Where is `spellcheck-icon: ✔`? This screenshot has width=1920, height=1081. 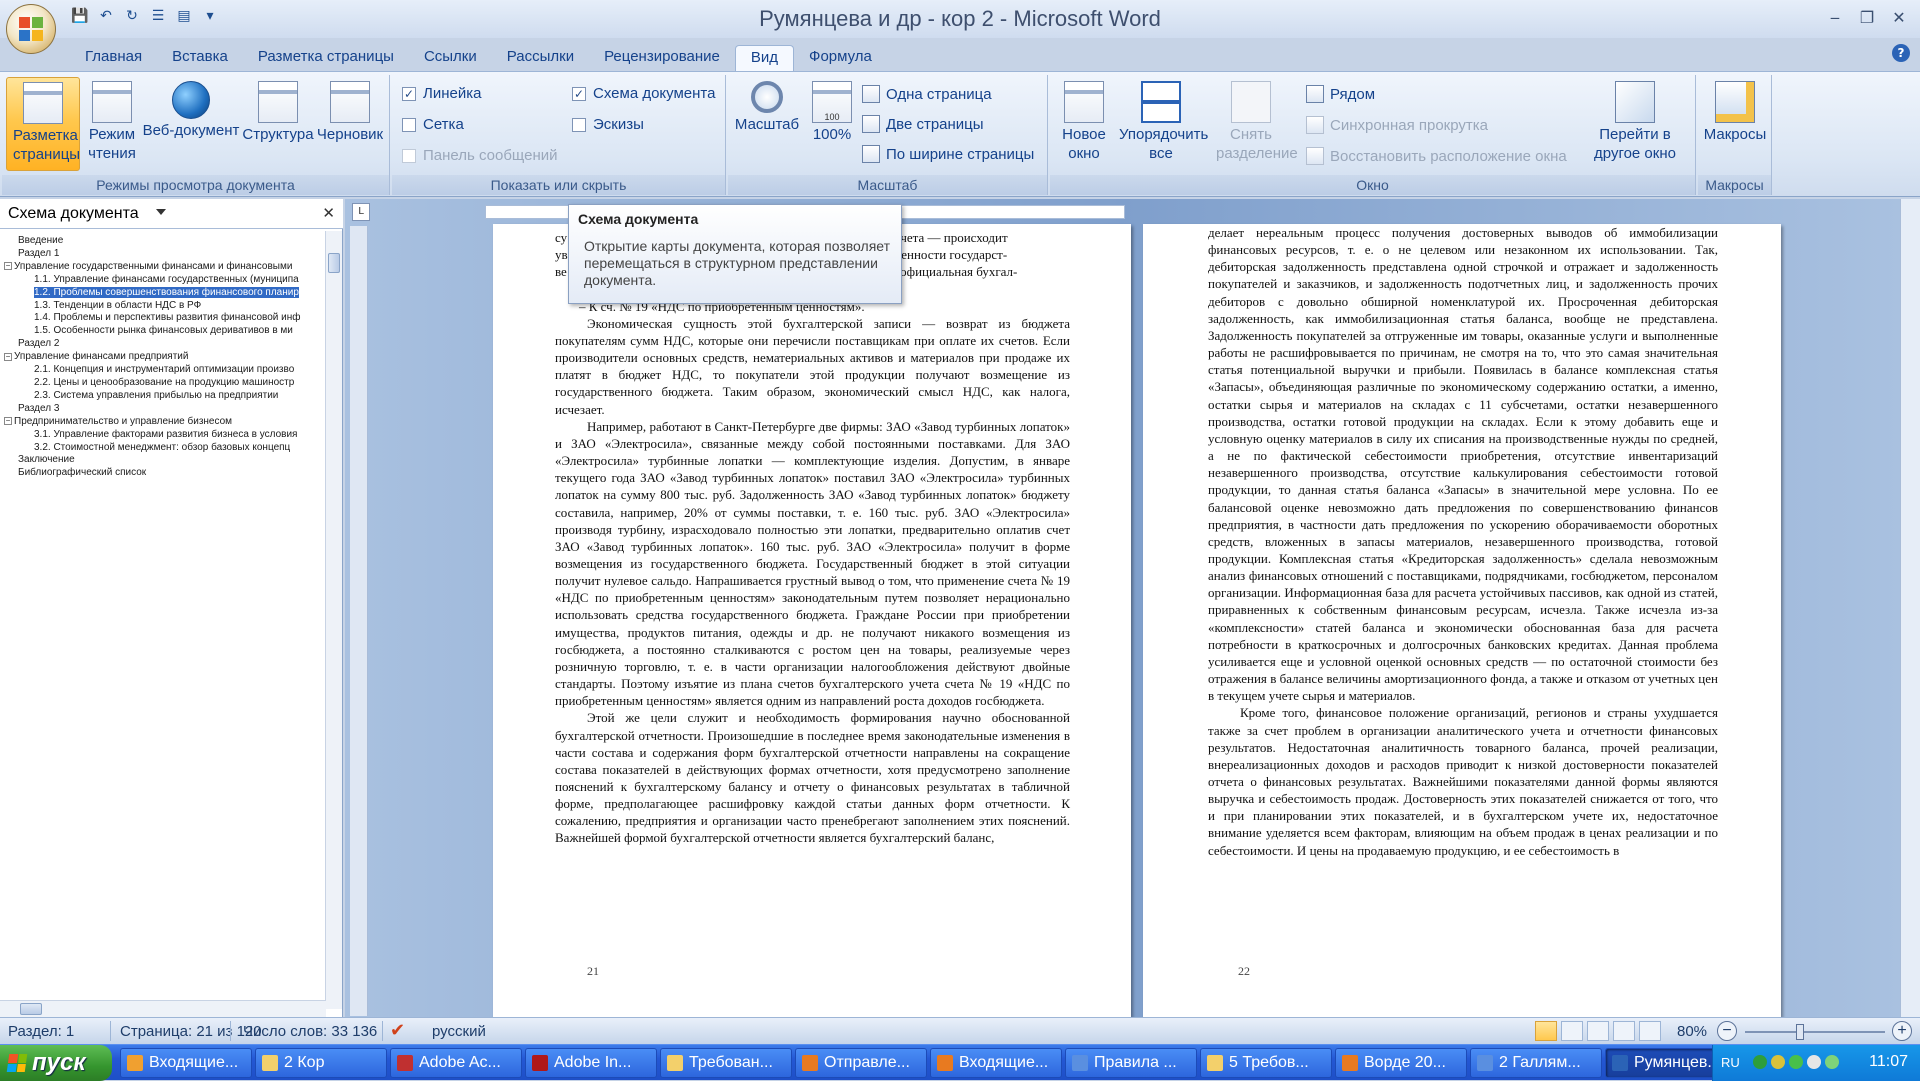 spellcheck-icon: ✔ is located at coordinates (397, 1030).